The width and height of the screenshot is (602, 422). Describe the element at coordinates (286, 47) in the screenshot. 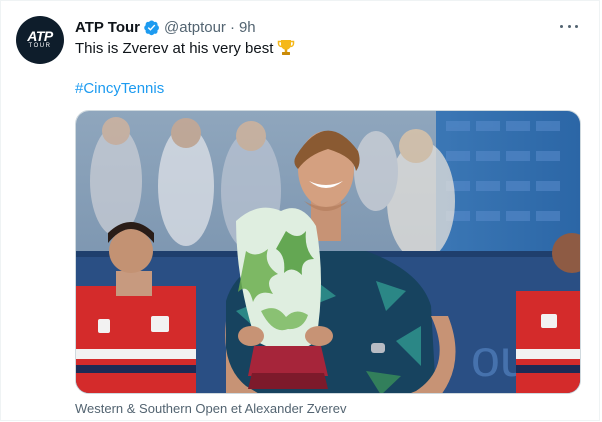

I see `trophy-emoji-icon` at that location.